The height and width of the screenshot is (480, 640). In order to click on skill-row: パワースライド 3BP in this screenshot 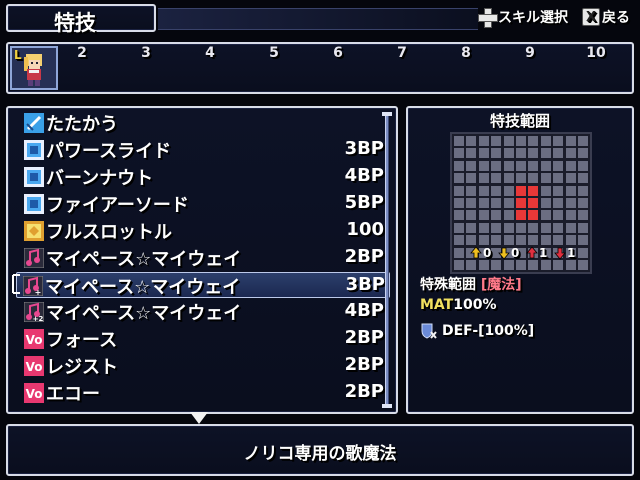, I will do `click(203, 150)`.